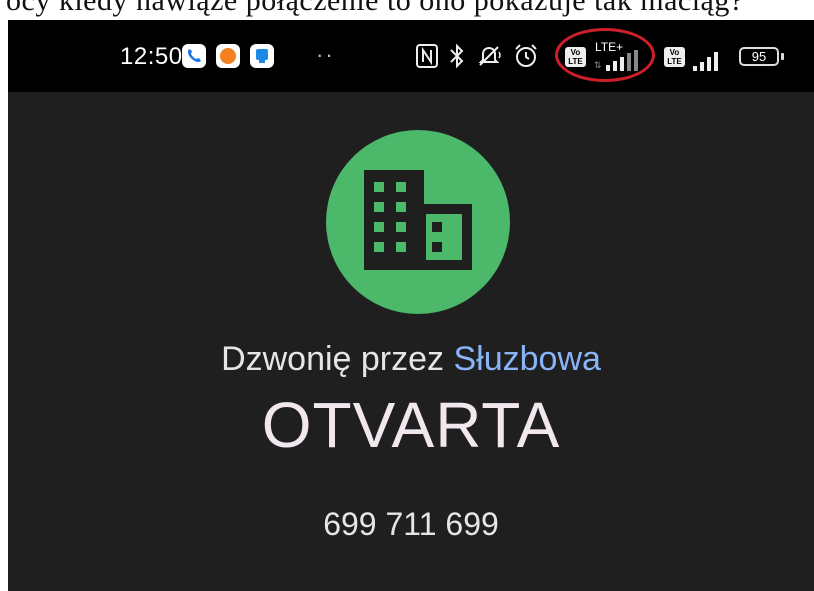  What do you see at coordinates (457, 58) in the screenshot?
I see `bluetooth-icon` at bounding box center [457, 58].